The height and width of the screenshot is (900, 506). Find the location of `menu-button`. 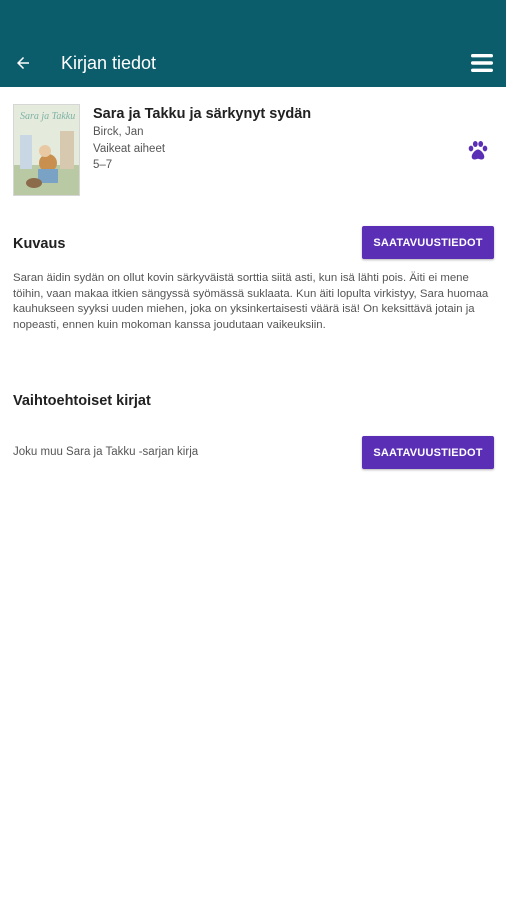

menu-button is located at coordinates (482, 63).